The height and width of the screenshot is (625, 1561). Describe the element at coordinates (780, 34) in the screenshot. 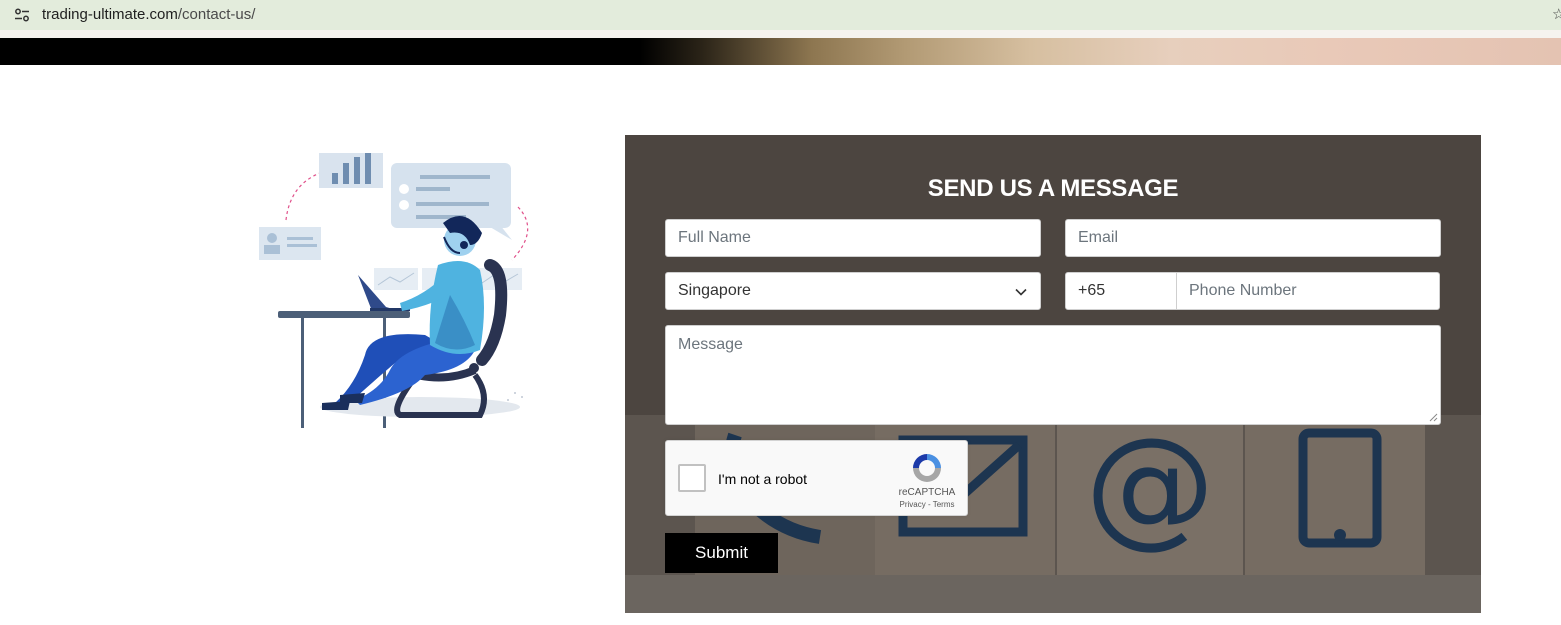

I see `toolbar-divider` at that location.